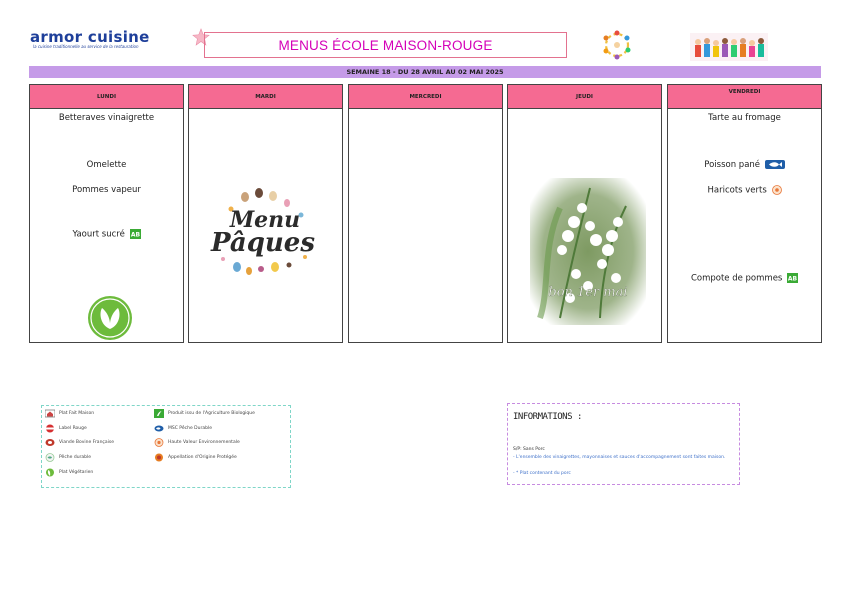  Describe the element at coordinates (50, 457) in the screenshot. I see `fish-icon` at that location.